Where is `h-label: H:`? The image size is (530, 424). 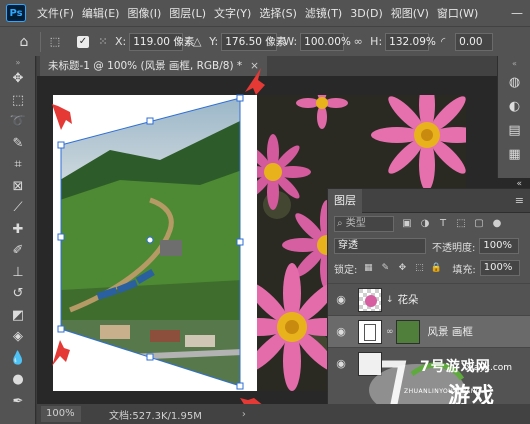
h-label: H: is located at coordinates (376, 41).